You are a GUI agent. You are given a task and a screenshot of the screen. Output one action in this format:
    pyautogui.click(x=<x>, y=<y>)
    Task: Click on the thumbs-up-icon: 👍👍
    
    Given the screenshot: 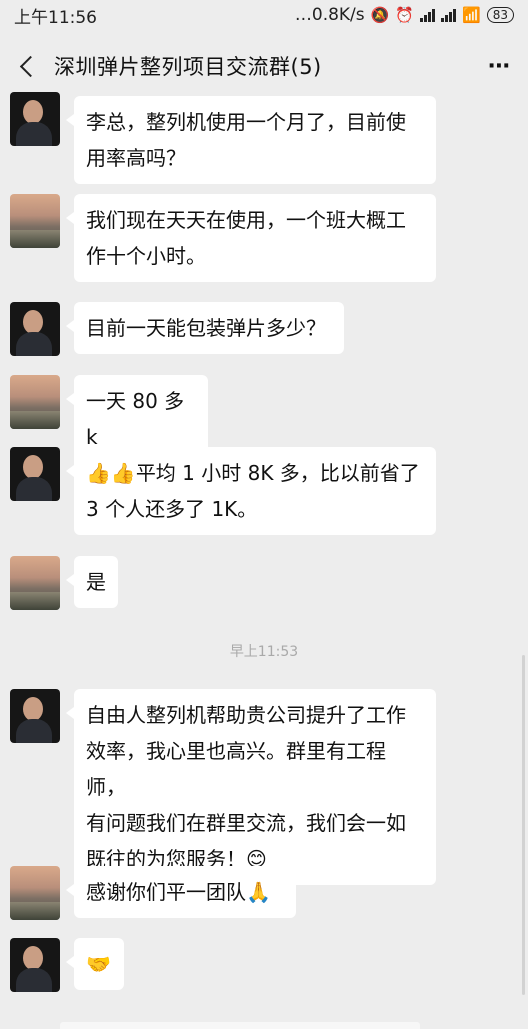 What is the action you would take?
    pyautogui.click(x=111, y=473)
    